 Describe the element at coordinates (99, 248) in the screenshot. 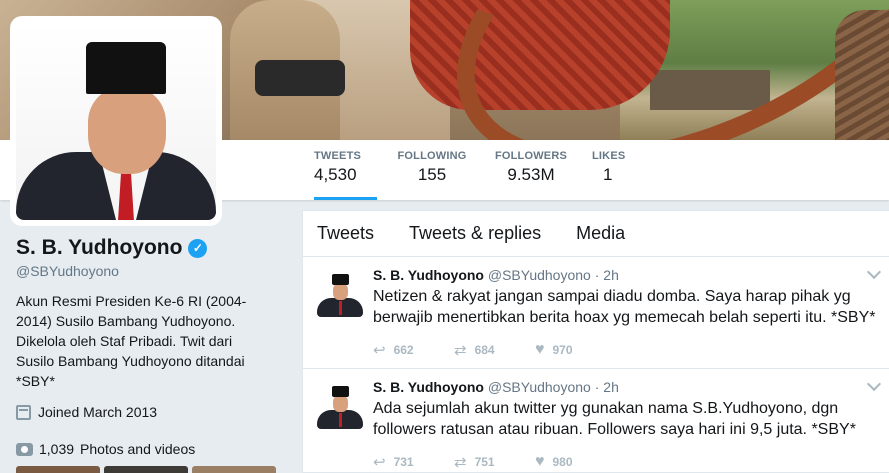

I see `profile-name: S. B. Yudhoyono` at that location.